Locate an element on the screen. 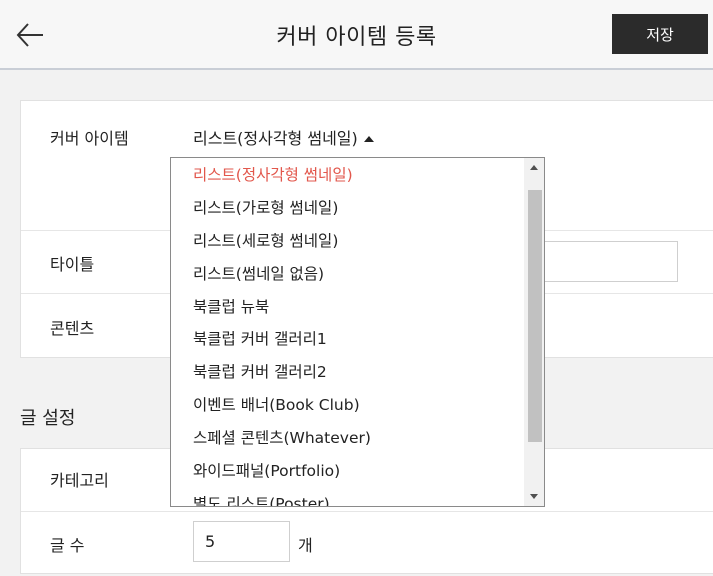 This screenshot has height=576, width=713. dropdown-option: 리스트(가로형 썸네일) is located at coordinates (348, 208).